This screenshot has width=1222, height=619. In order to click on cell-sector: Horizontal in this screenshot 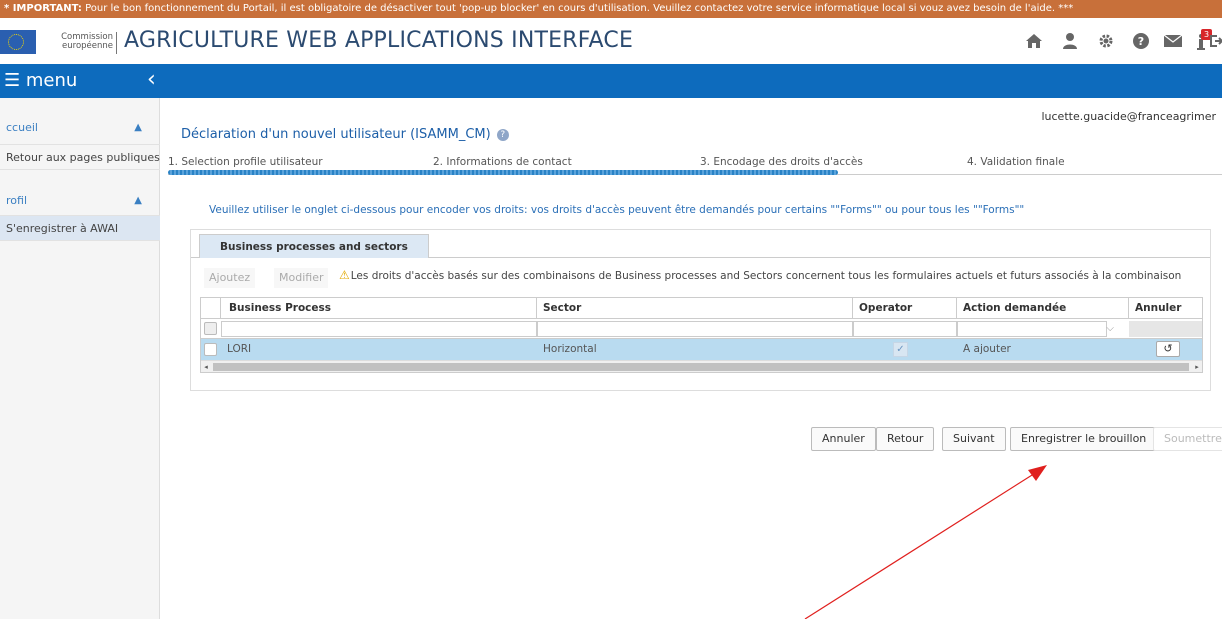, I will do `click(570, 349)`.